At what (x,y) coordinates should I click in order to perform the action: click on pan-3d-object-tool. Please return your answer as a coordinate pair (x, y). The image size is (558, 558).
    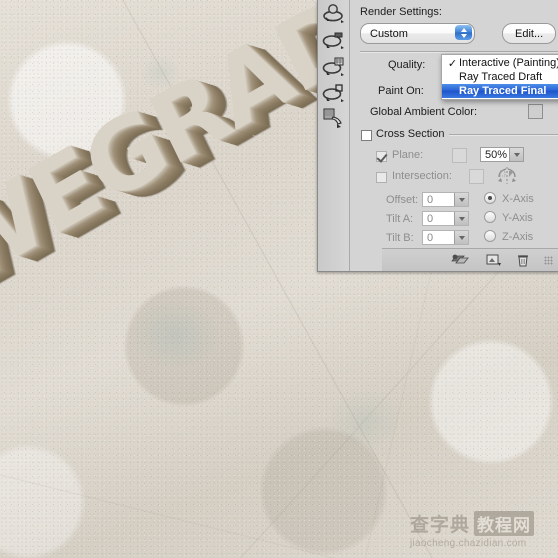
    Looking at the image, I should click on (333, 65).